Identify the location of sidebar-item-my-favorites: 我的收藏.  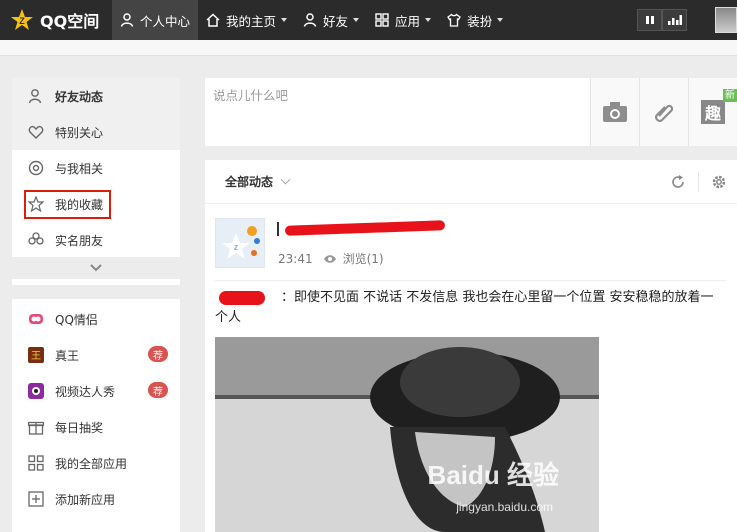
(96, 204).